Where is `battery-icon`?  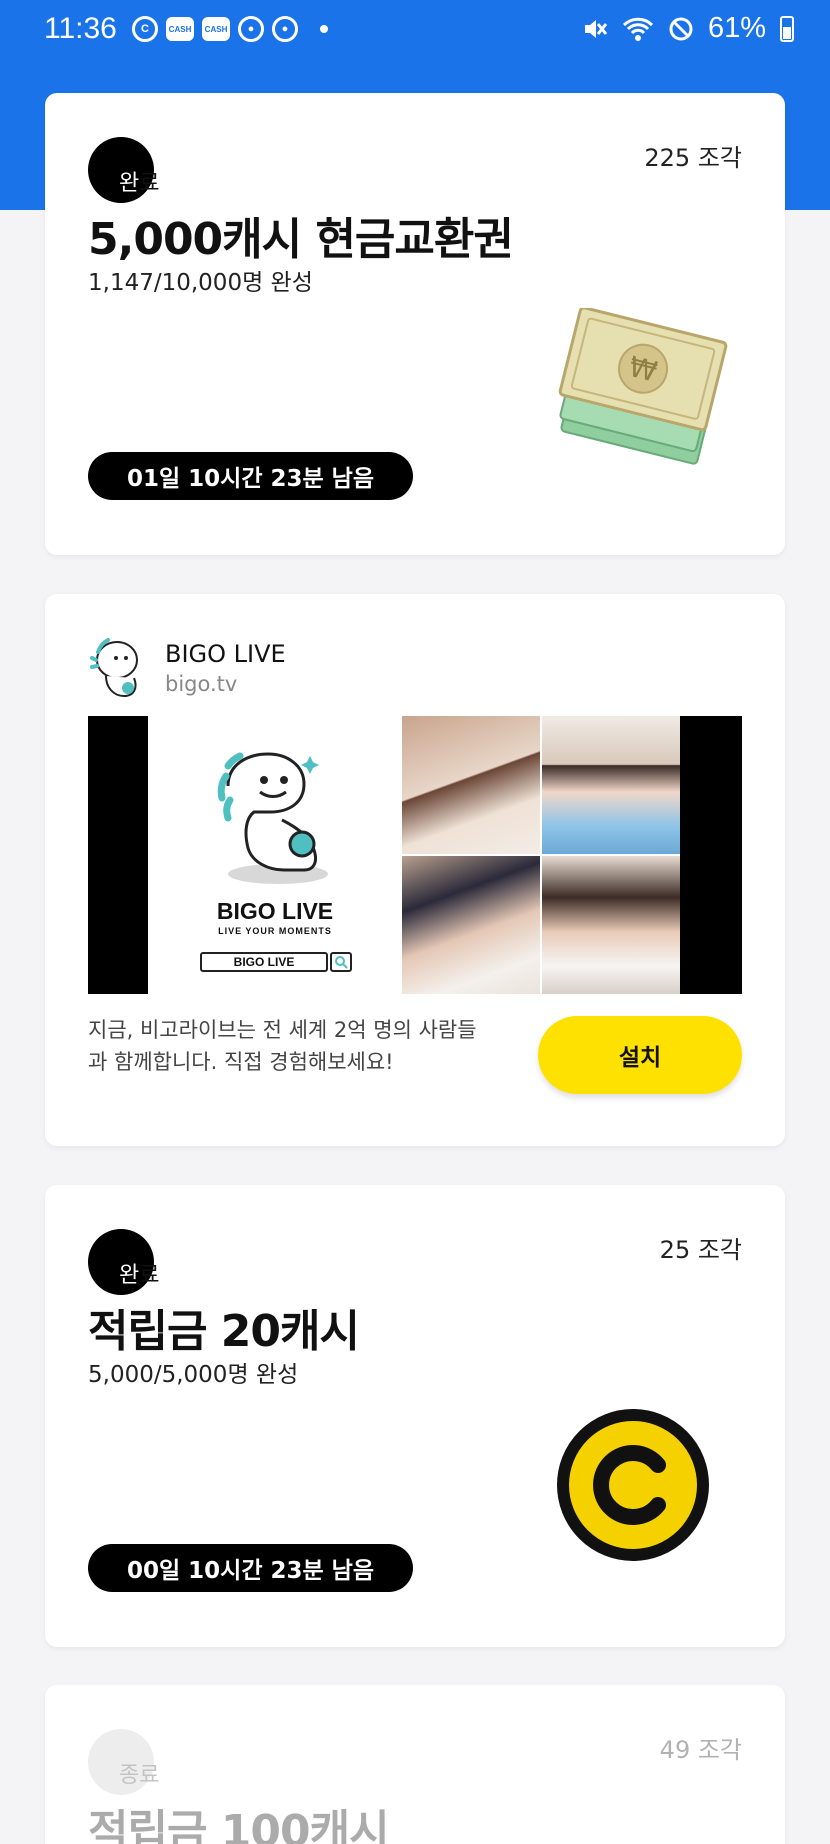 battery-icon is located at coordinates (787, 28).